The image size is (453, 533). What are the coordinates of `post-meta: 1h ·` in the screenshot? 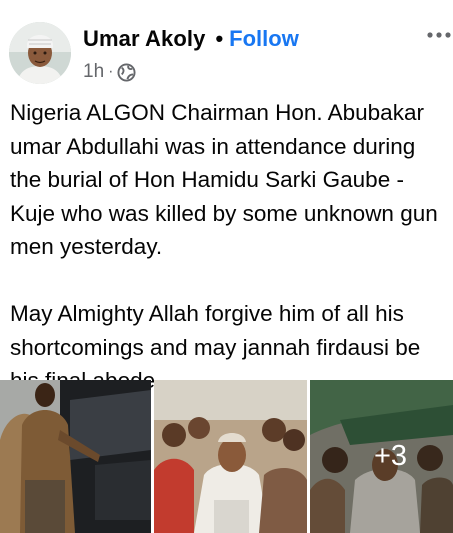 It's located at (109, 72).